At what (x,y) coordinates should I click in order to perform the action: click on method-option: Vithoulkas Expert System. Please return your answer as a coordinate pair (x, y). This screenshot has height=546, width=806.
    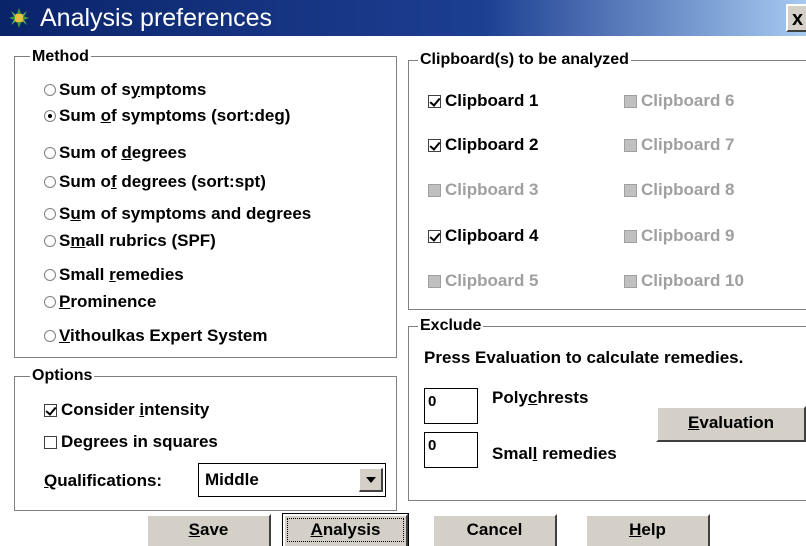
    Looking at the image, I should click on (156, 336).